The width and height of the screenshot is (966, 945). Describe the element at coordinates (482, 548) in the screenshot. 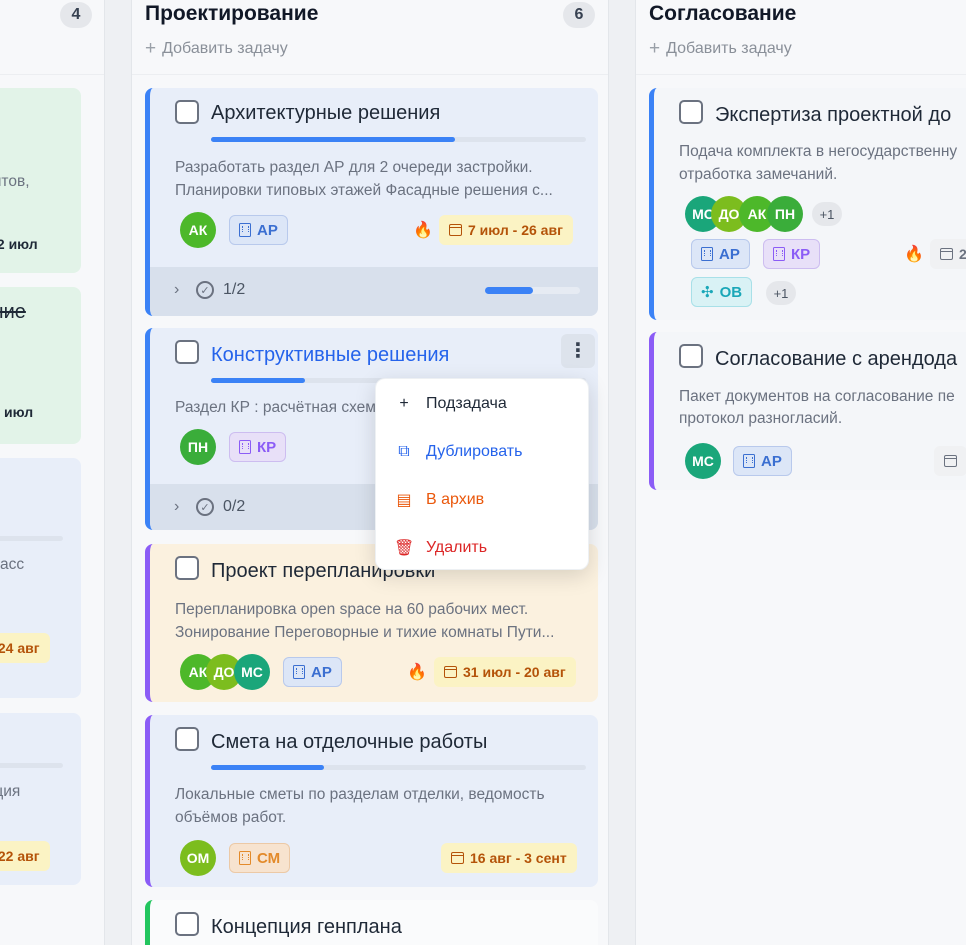

I see `menu-item-delete: 🗑 Удалить` at that location.